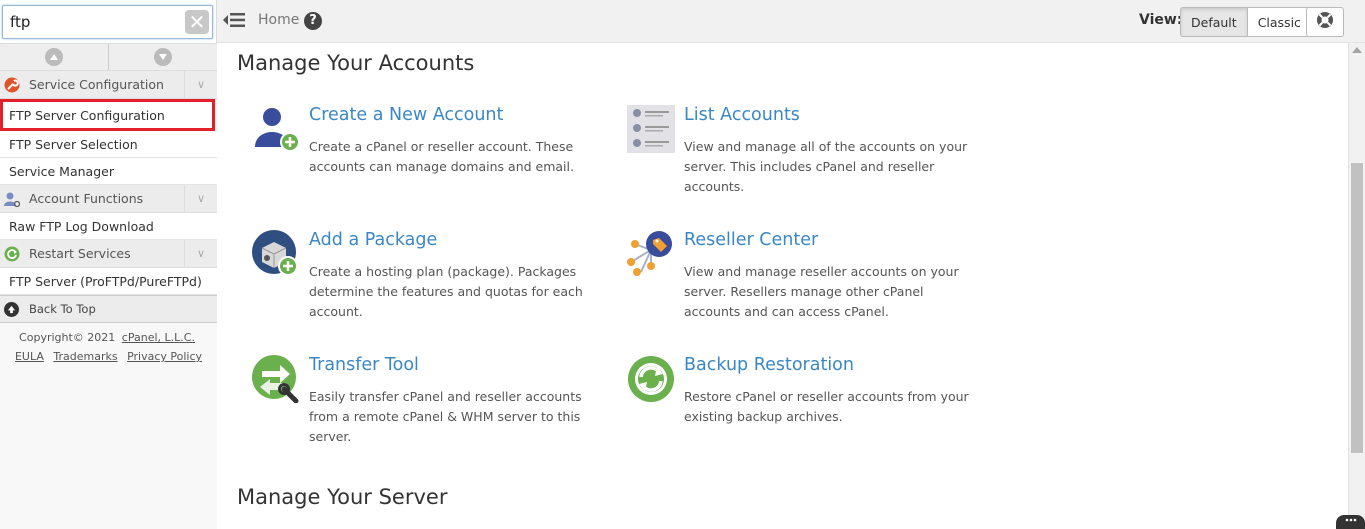  I want to click on help-icon: ?, so click(313, 21).